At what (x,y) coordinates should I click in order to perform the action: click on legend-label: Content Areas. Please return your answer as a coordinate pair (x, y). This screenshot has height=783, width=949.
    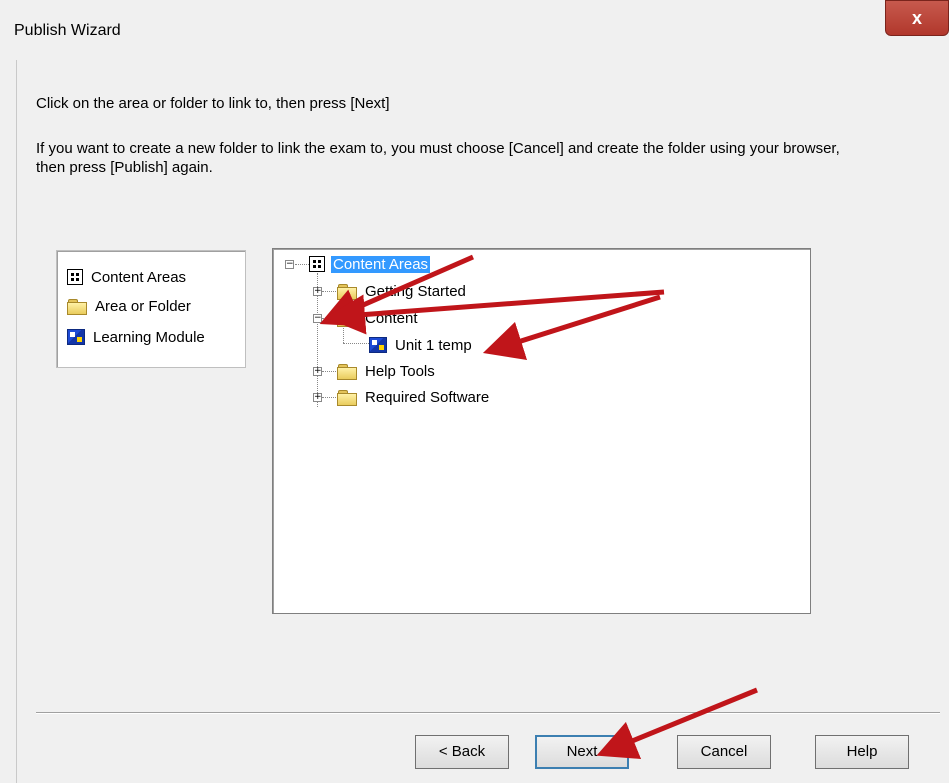
    Looking at the image, I should click on (139, 277).